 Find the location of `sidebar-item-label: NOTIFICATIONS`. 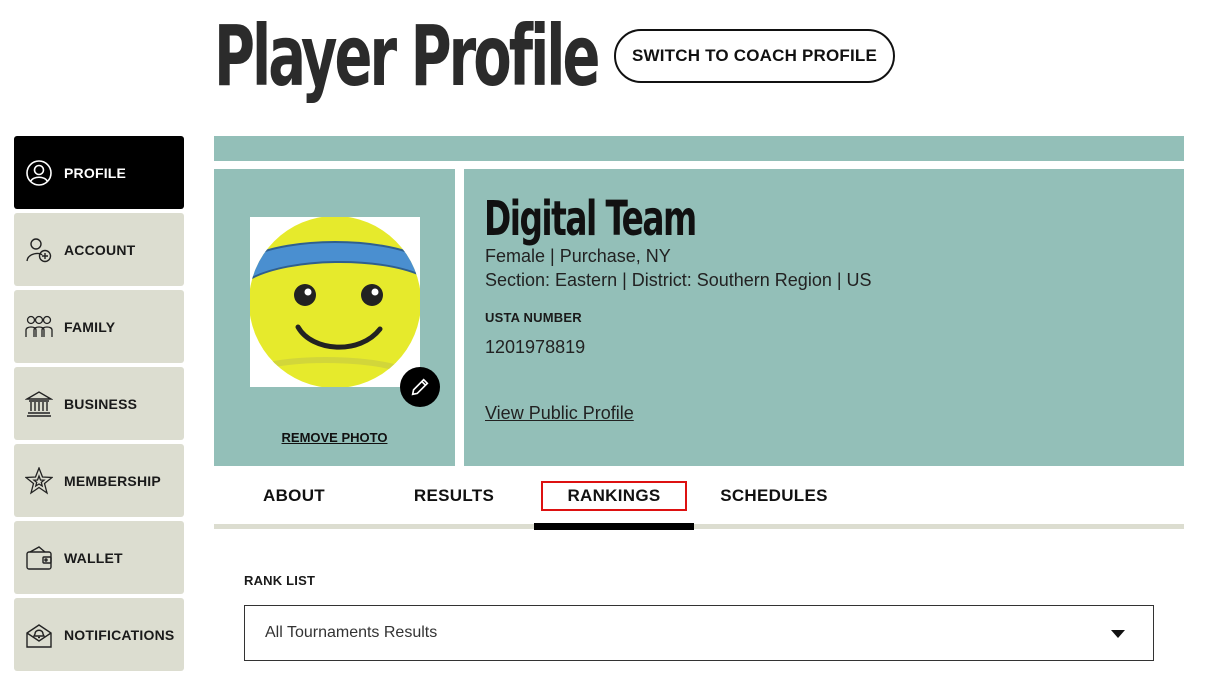

sidebar-item-label: NOTIFICATIONS is located at coordinates (119, 634).